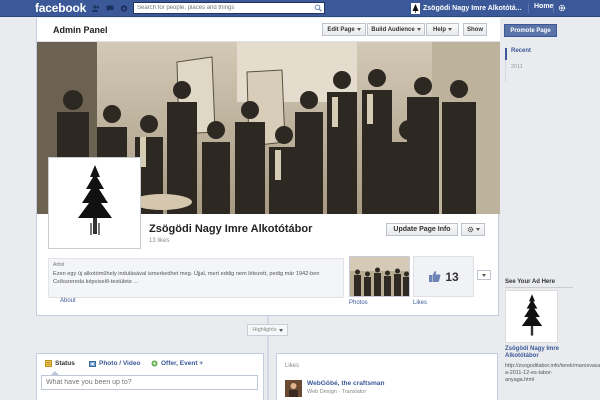 The height and width of the screenshot is (400, 600). I want to click on photos-thumbnail, so click(379, 276).